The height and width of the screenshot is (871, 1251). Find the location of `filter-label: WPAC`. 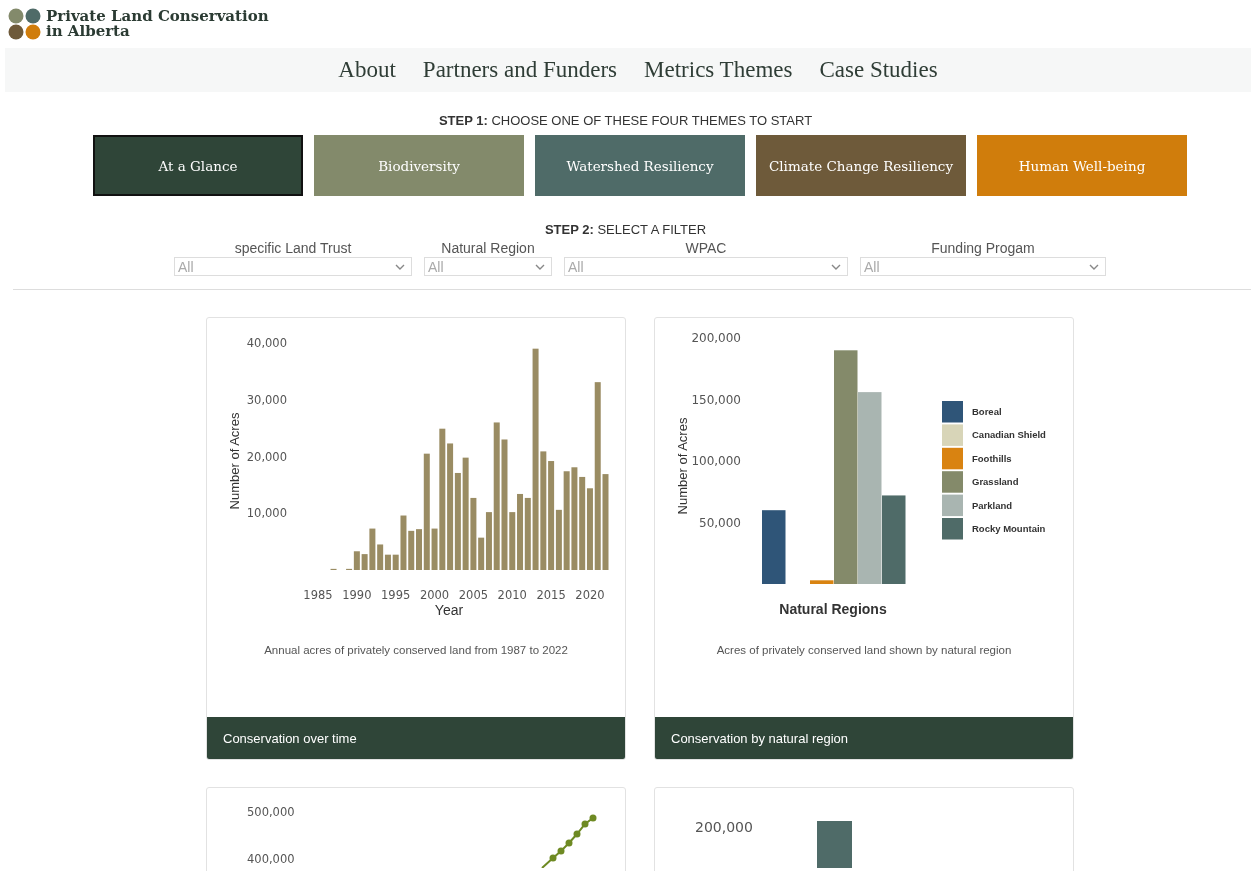

filter-label: WPAC is located at coordinates (706, 248).